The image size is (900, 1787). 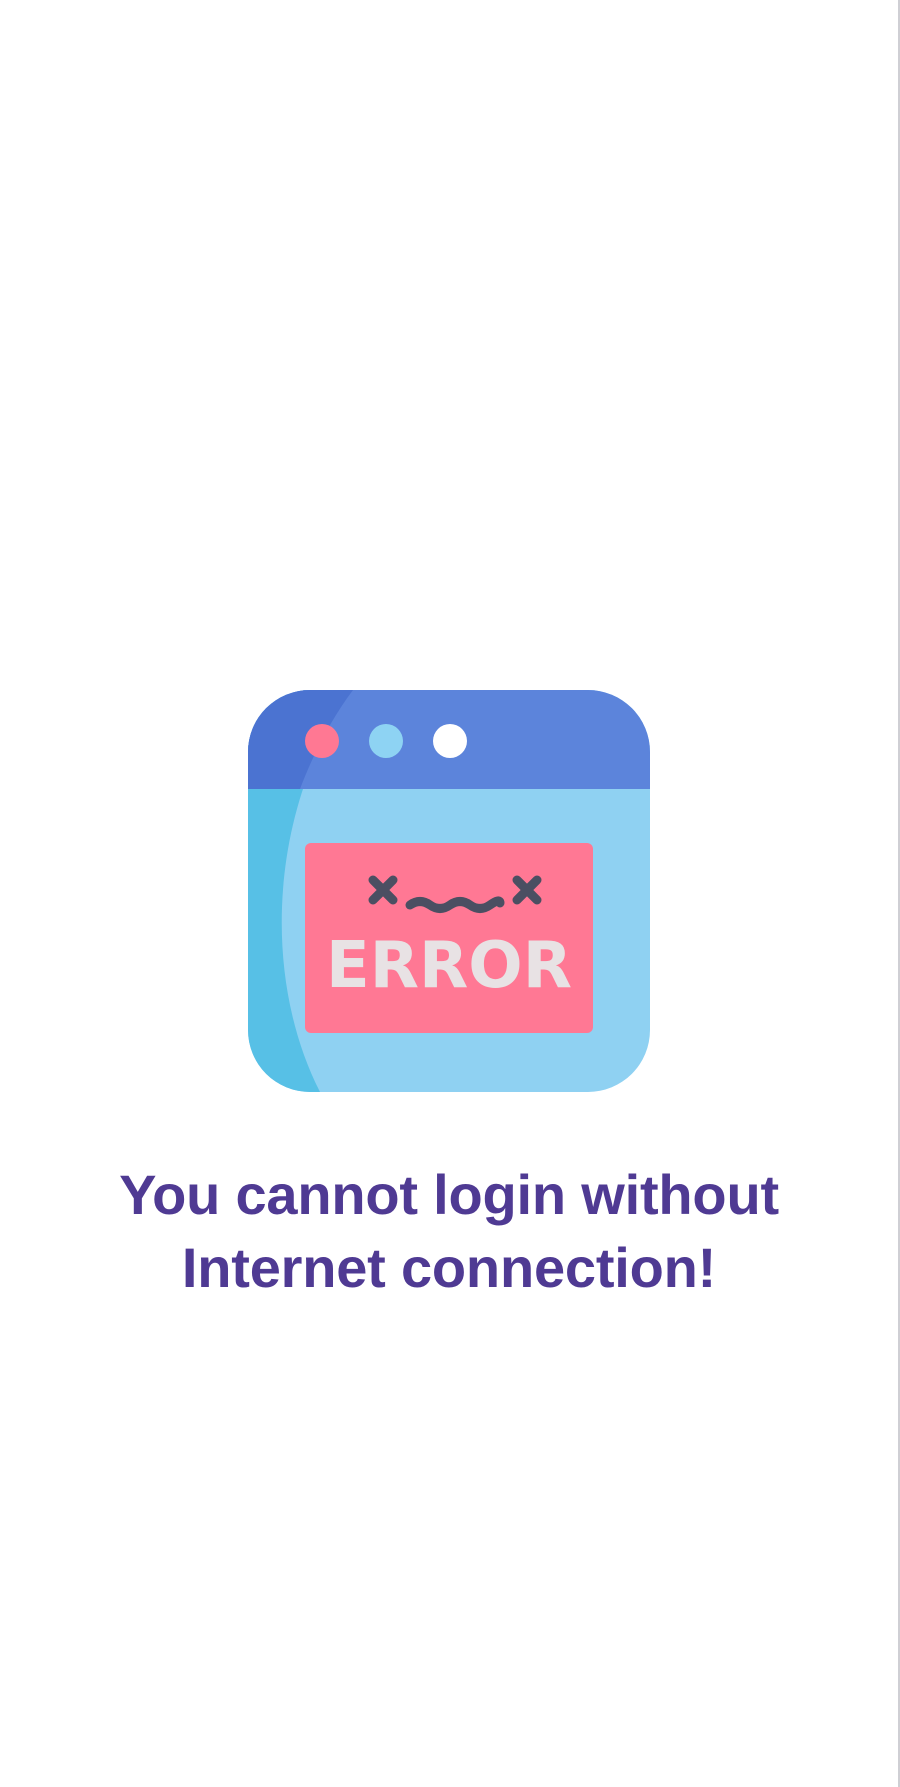 What do you see at coordinates (450, 741) in the screenshot?
I see `window-dot-white` at bounding box center [450, 741].